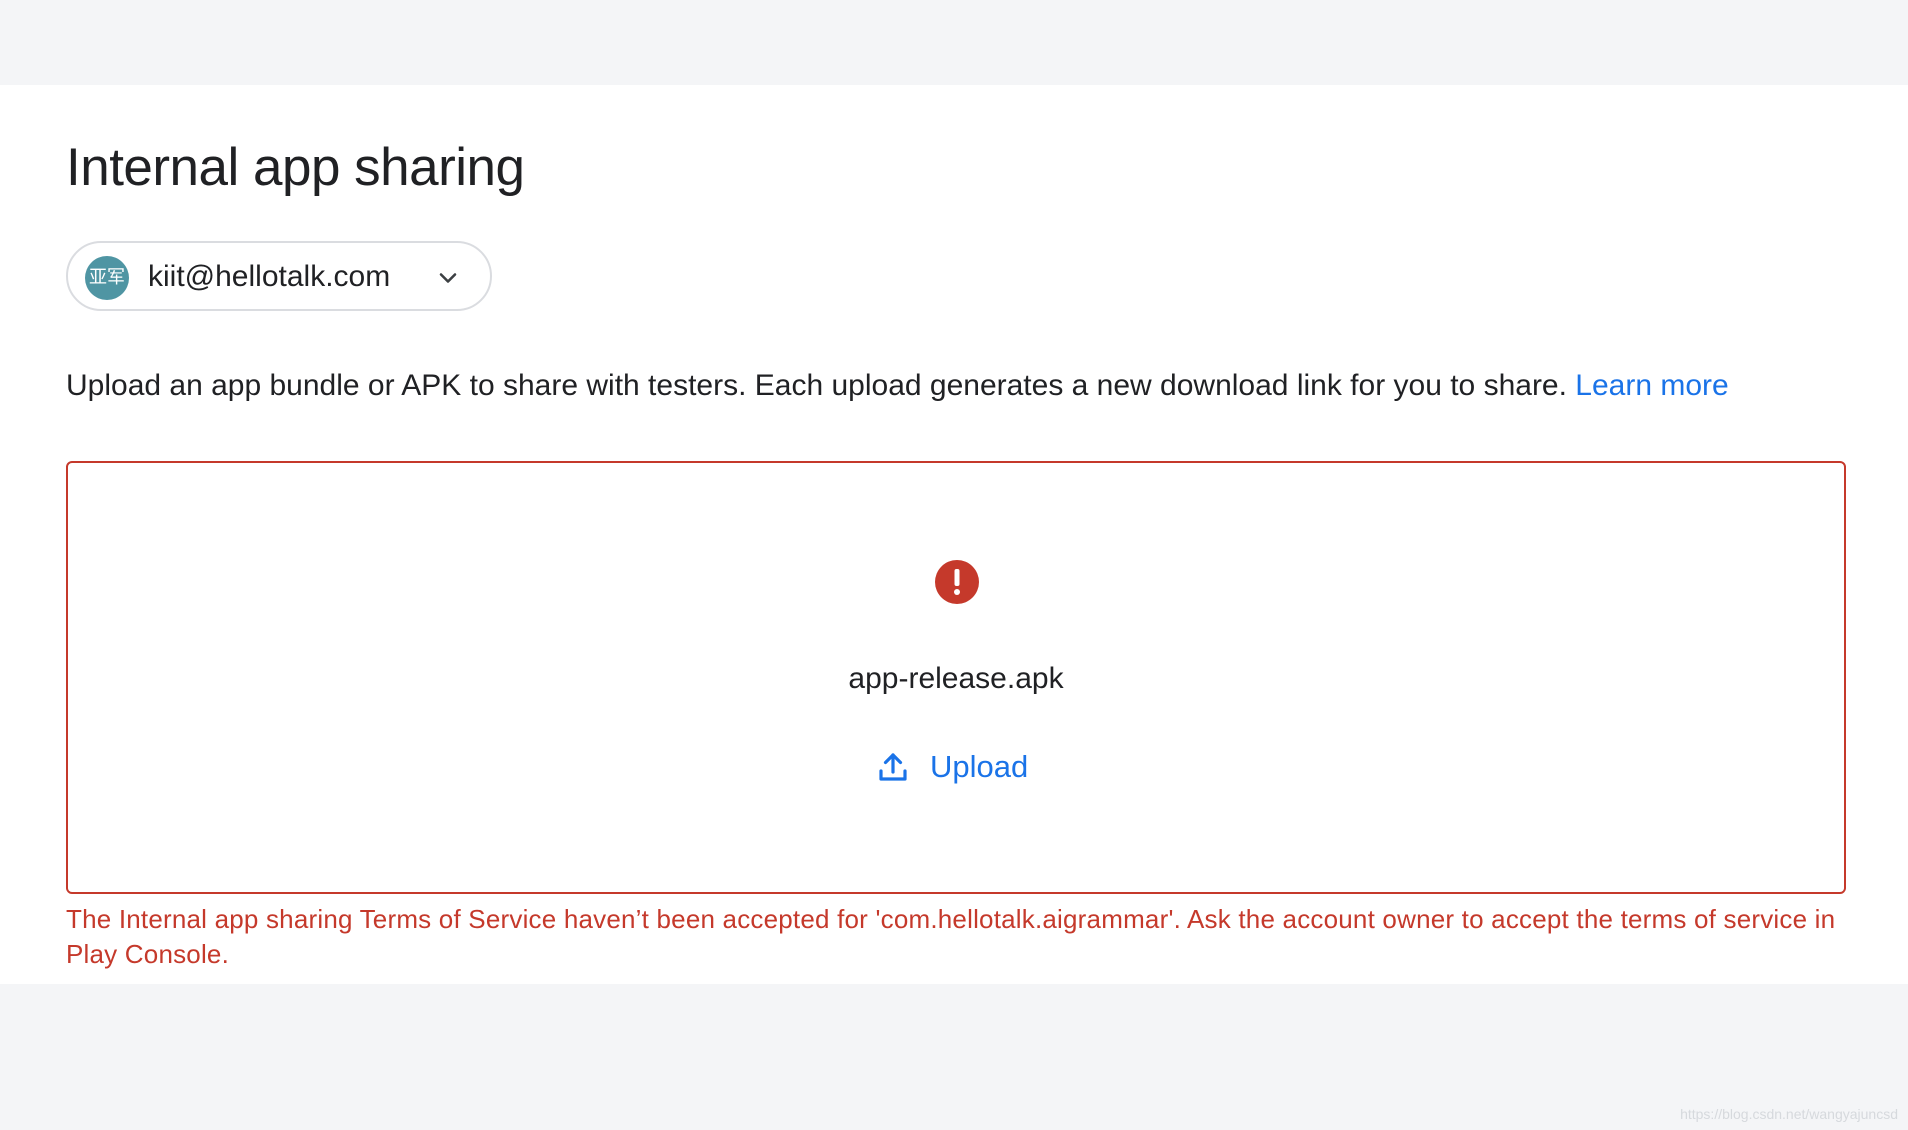 The width and height of the screenshot is (1908, 1130). I want to click on watermark: https://blog.csdn.net/wangyajuncsd, so click(1789, 1114).